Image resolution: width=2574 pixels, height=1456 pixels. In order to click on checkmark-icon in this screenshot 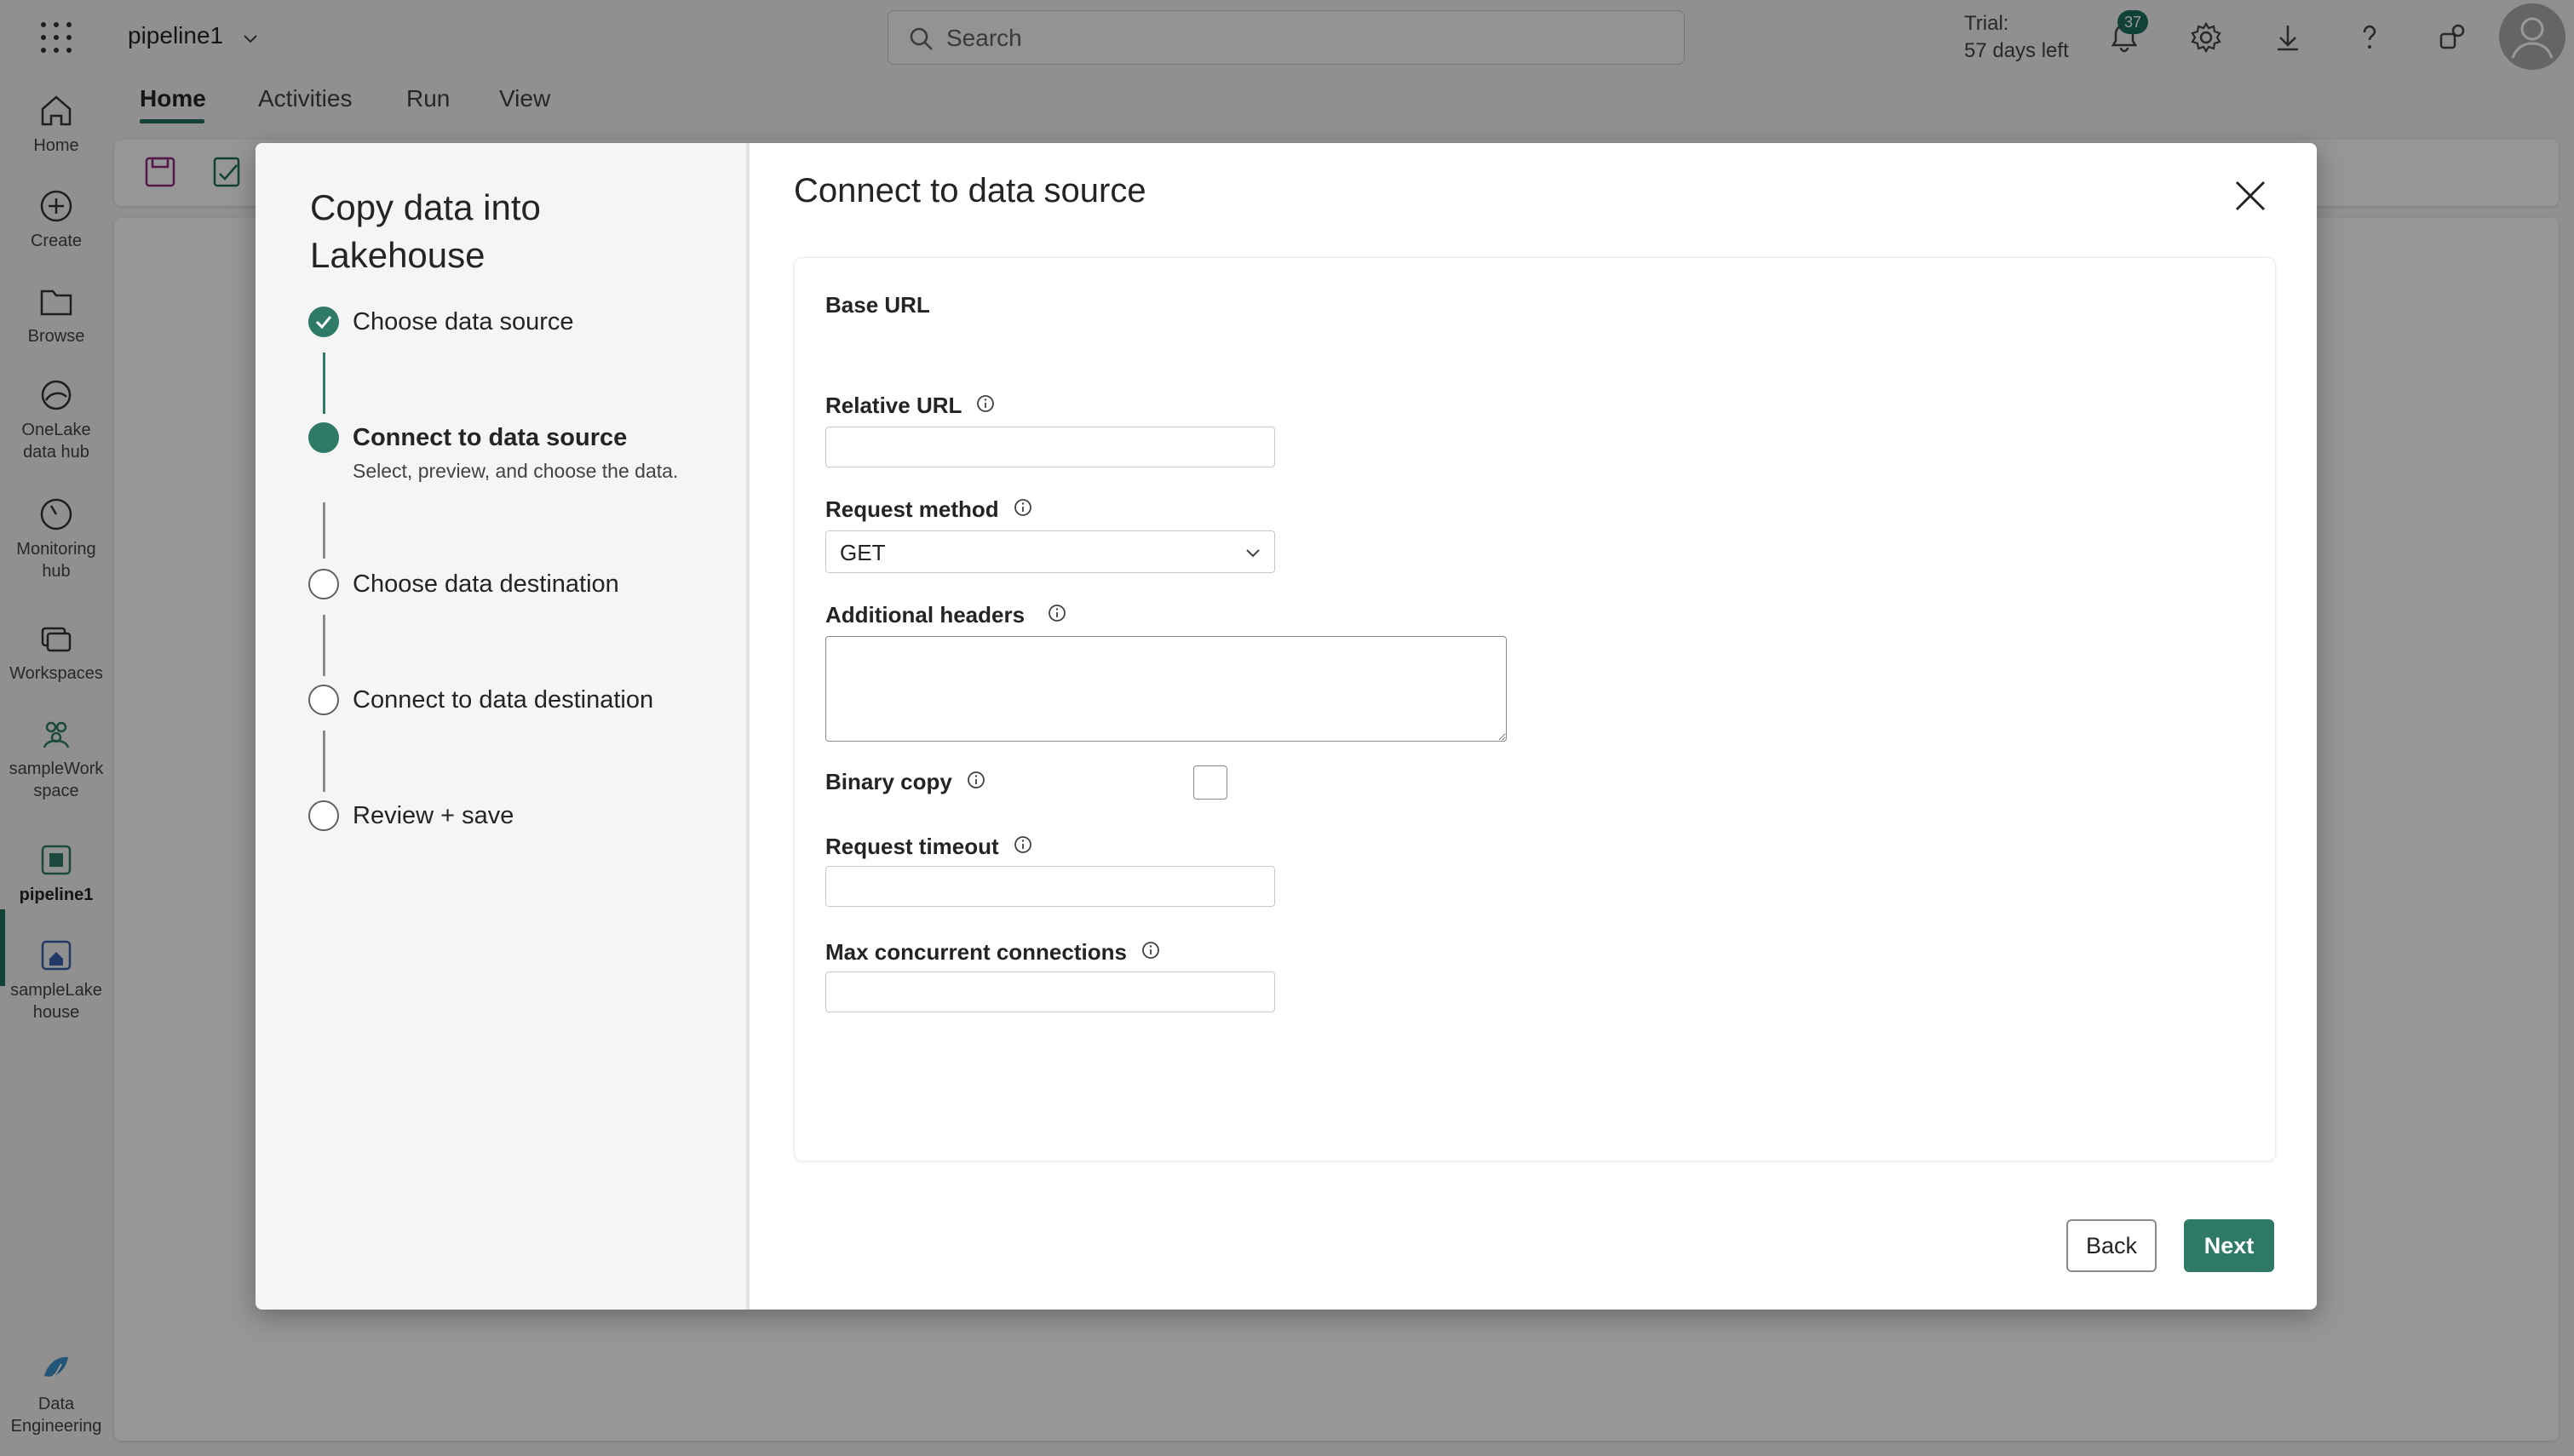, I will do `click(323, 323)`.